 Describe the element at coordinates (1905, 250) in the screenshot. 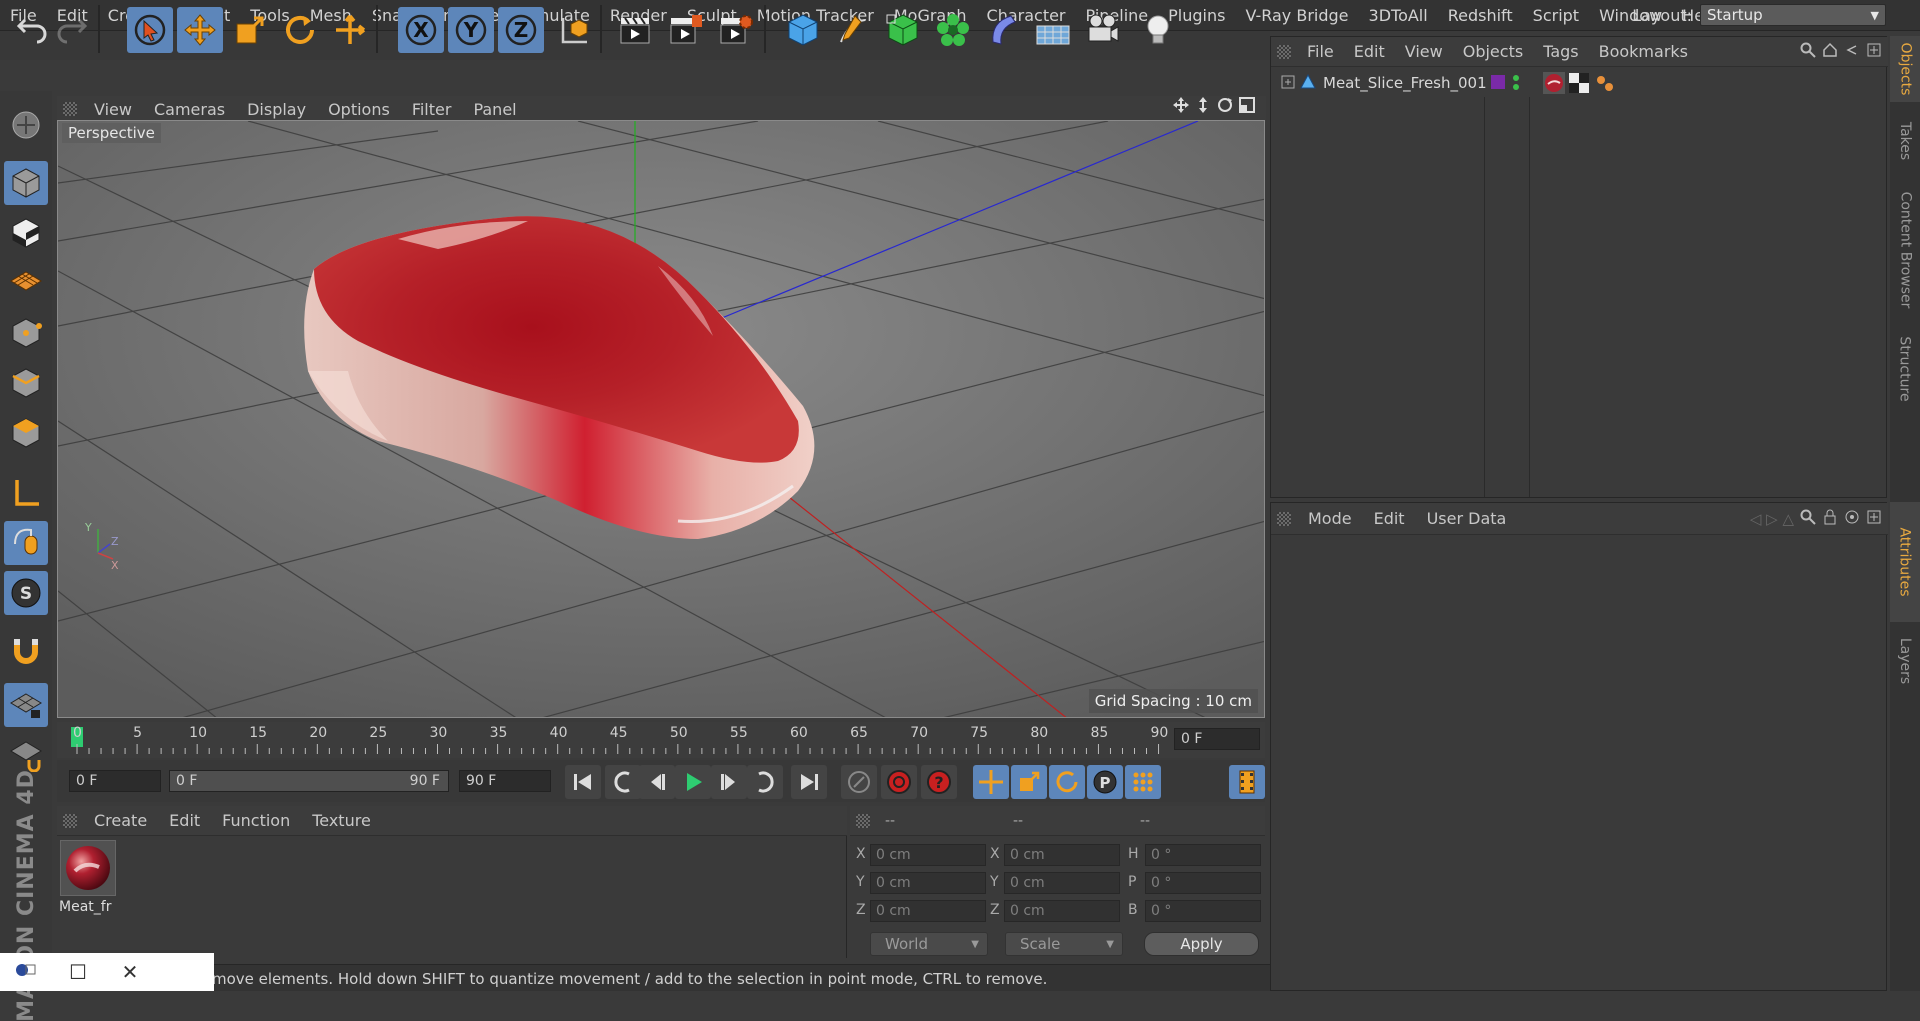

I see `tab-content-browser: Content Browser` at that location.